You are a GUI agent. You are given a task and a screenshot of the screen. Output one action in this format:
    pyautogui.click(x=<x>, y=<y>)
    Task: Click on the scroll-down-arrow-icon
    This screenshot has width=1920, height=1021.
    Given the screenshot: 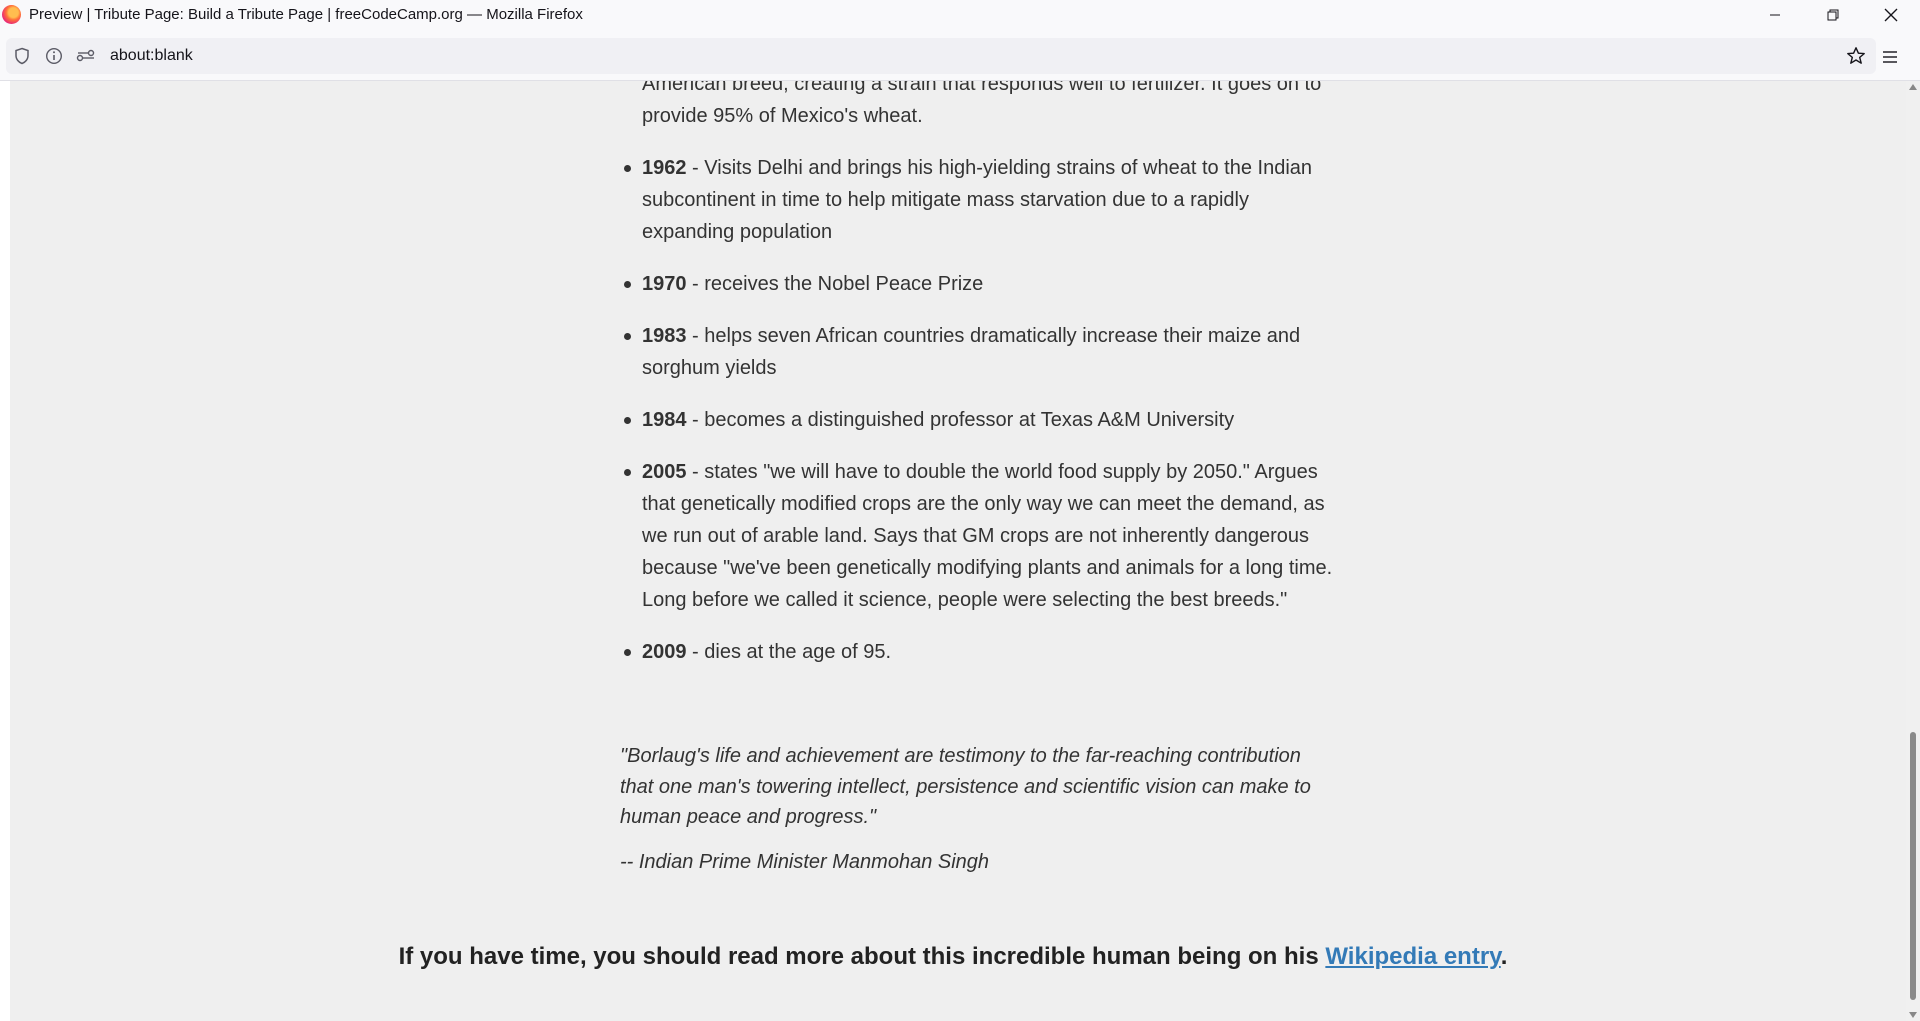 What is the action you would take?
    pyautogui.click(x=1913, y=1015)
    